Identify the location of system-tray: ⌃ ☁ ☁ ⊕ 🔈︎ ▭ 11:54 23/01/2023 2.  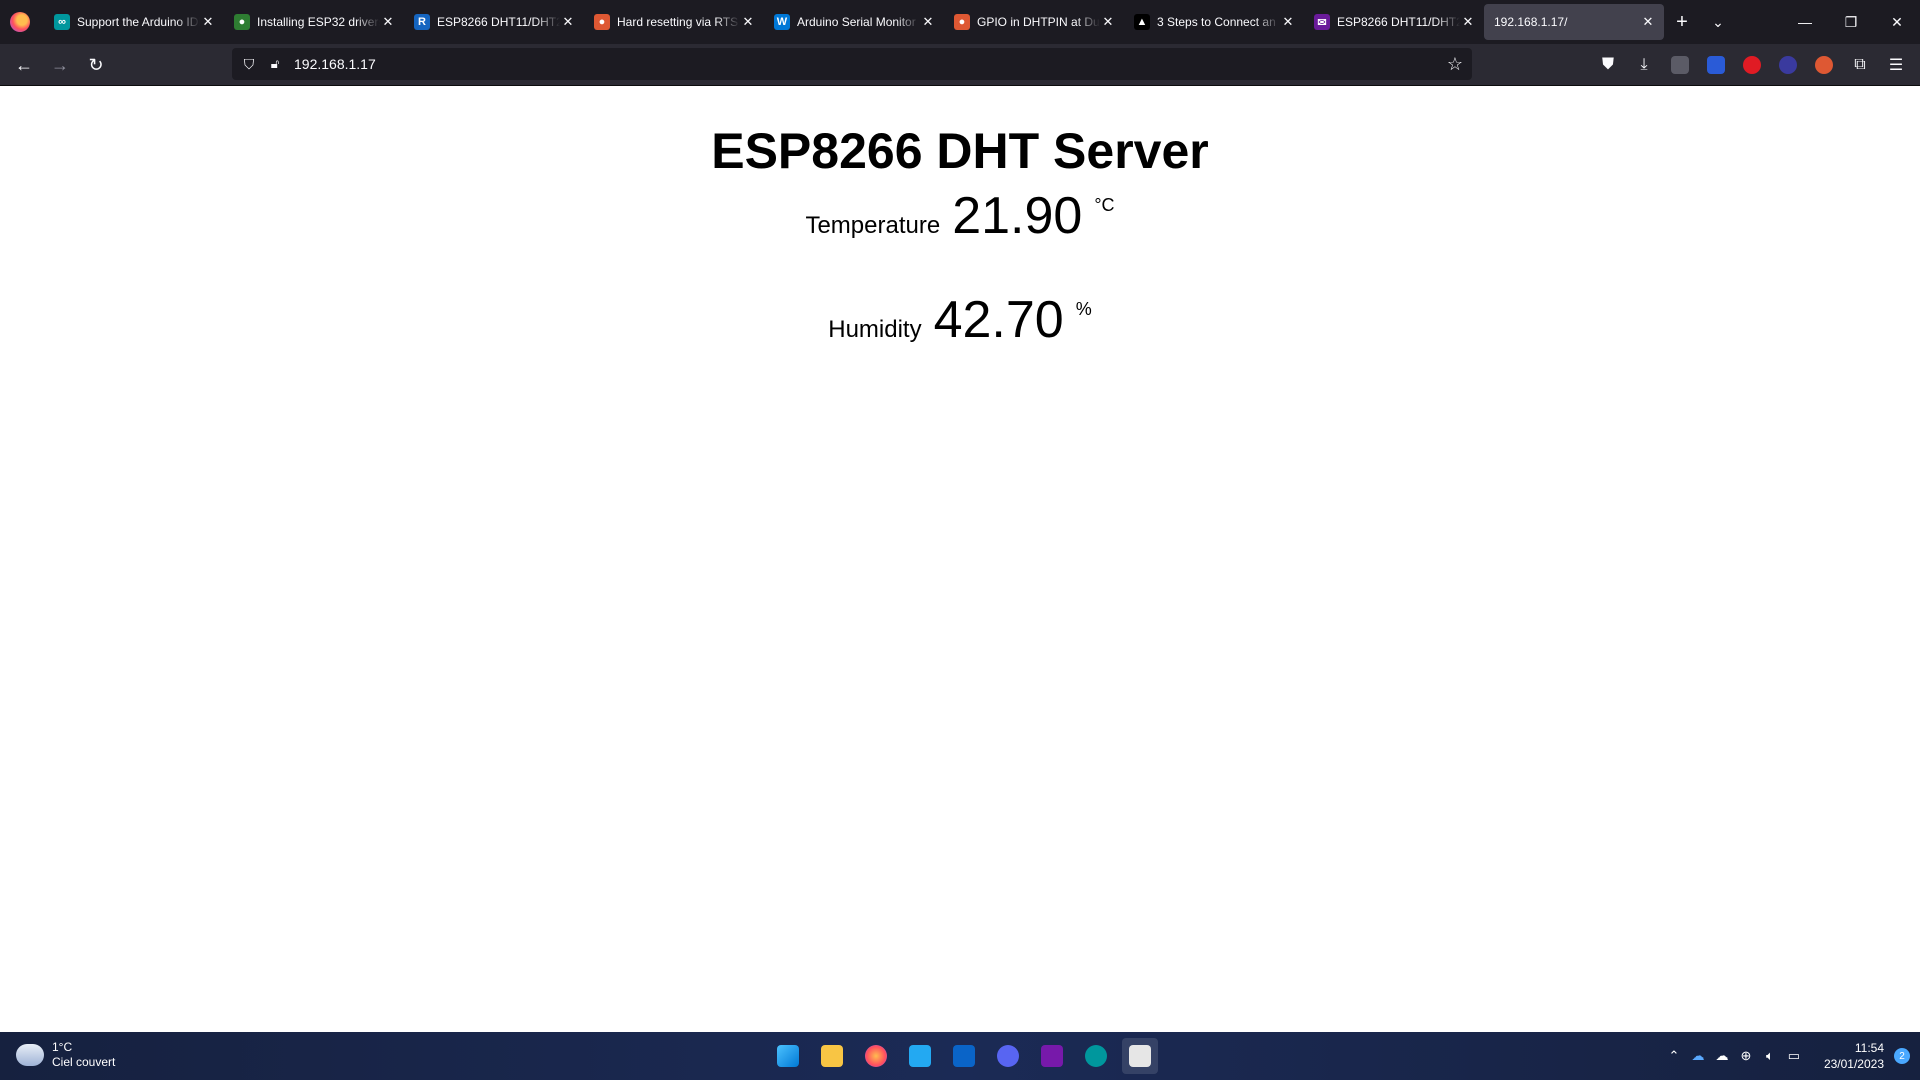
(1786, 1056).